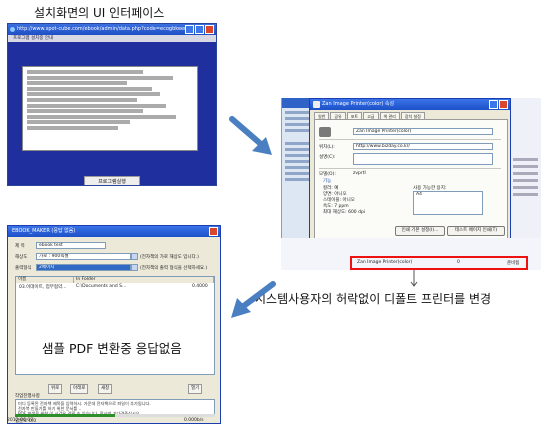  I want to click on highlight-box, so click(439, 263).